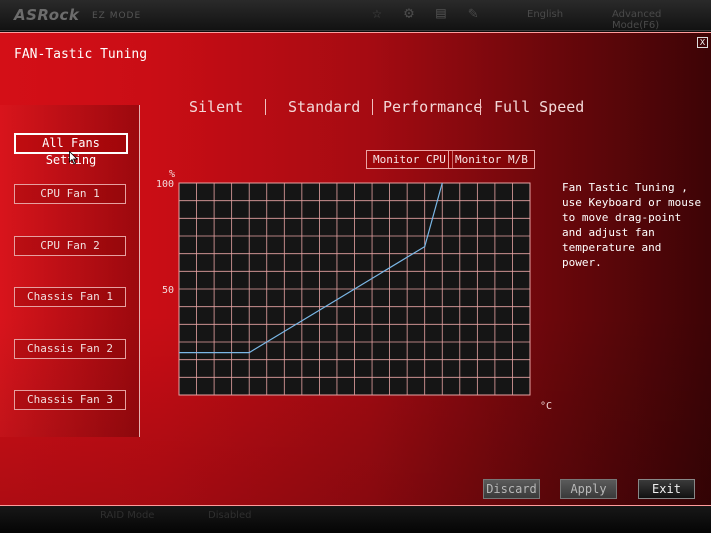  Describe the element at coordinates (545, 14) in the screenshot. I see `language-select: English` at that location.